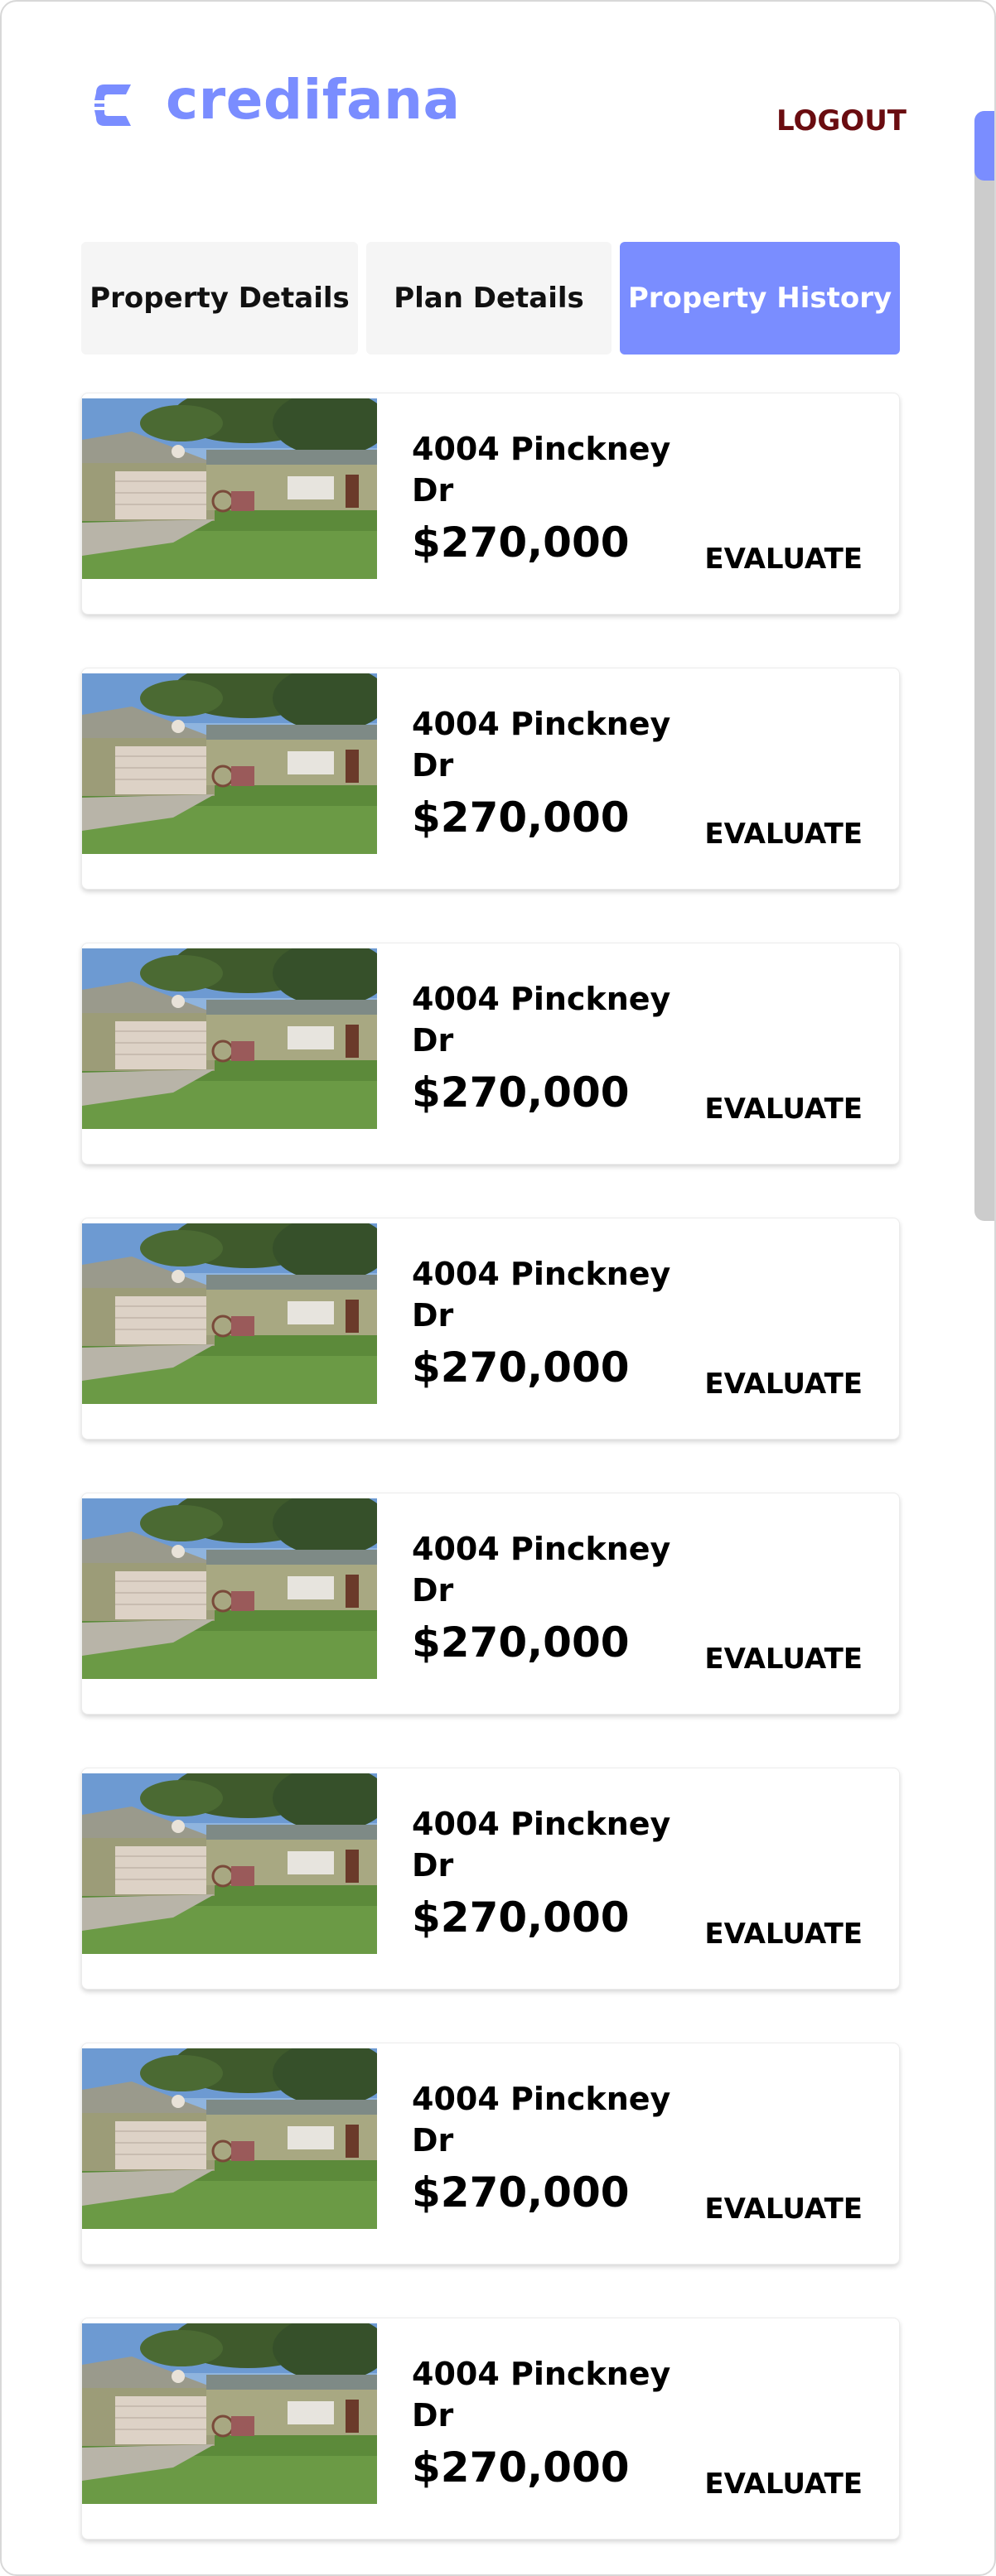 This screenshot has width=996, height=2576. I want to click on logout-button: LOGOUT, so click(841, 121).